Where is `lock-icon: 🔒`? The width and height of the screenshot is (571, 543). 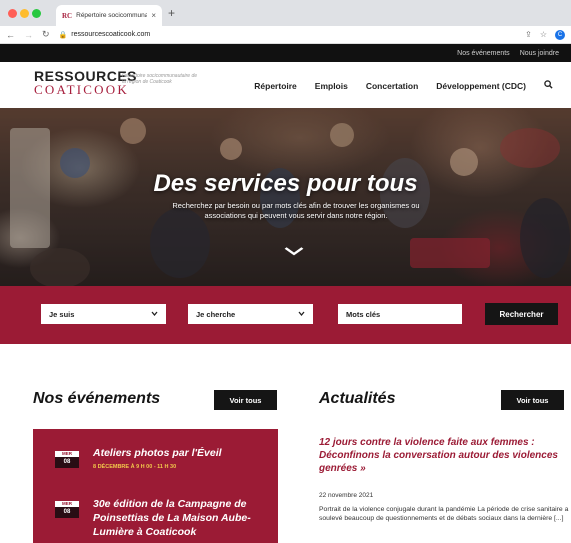
lock-icon: 🔒 is located at coordinates (63, 35).